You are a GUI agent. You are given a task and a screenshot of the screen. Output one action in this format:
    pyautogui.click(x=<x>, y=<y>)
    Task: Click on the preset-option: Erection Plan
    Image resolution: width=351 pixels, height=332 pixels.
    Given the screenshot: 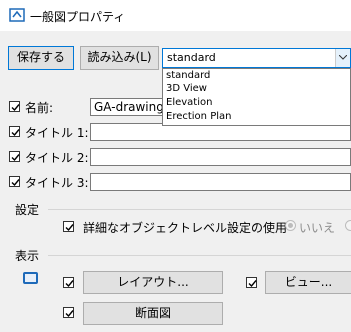 What is the action you would take?
    pyautogui.click(x=198, y=117)
    